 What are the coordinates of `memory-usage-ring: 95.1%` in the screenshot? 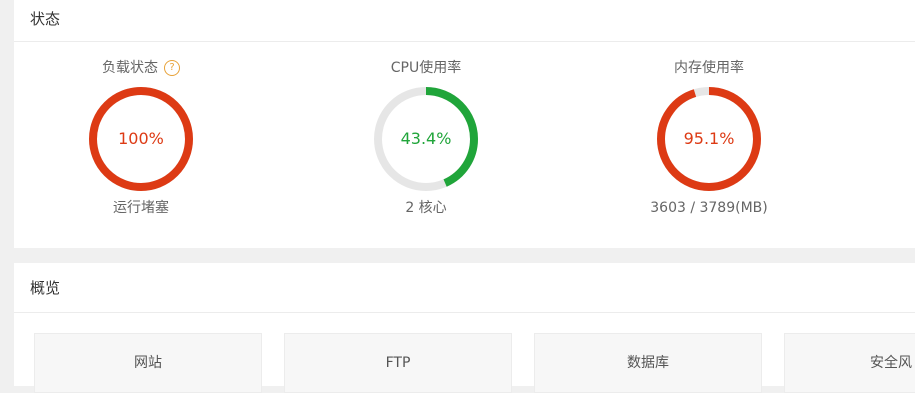 It's located at (709, 139).